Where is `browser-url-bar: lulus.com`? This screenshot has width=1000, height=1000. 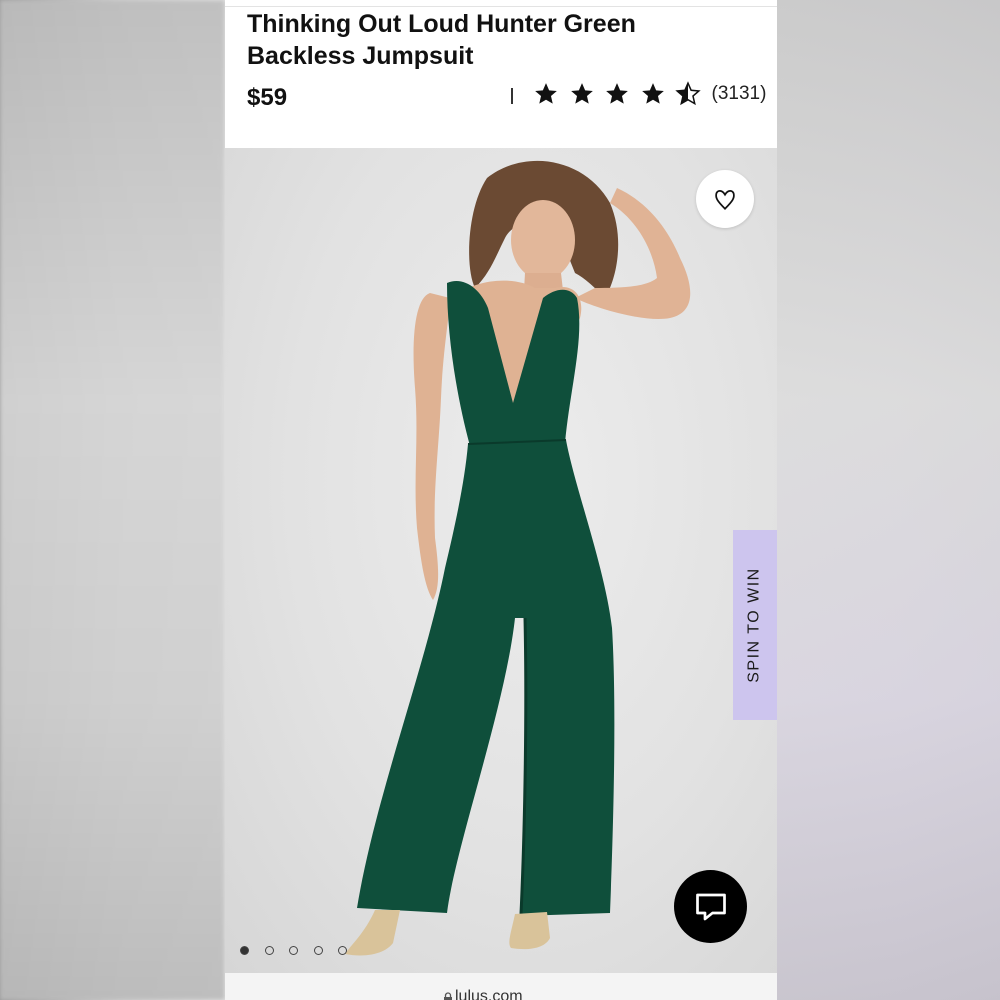
browser-url-bar: lulus.com is located at coordinates (501, 986).